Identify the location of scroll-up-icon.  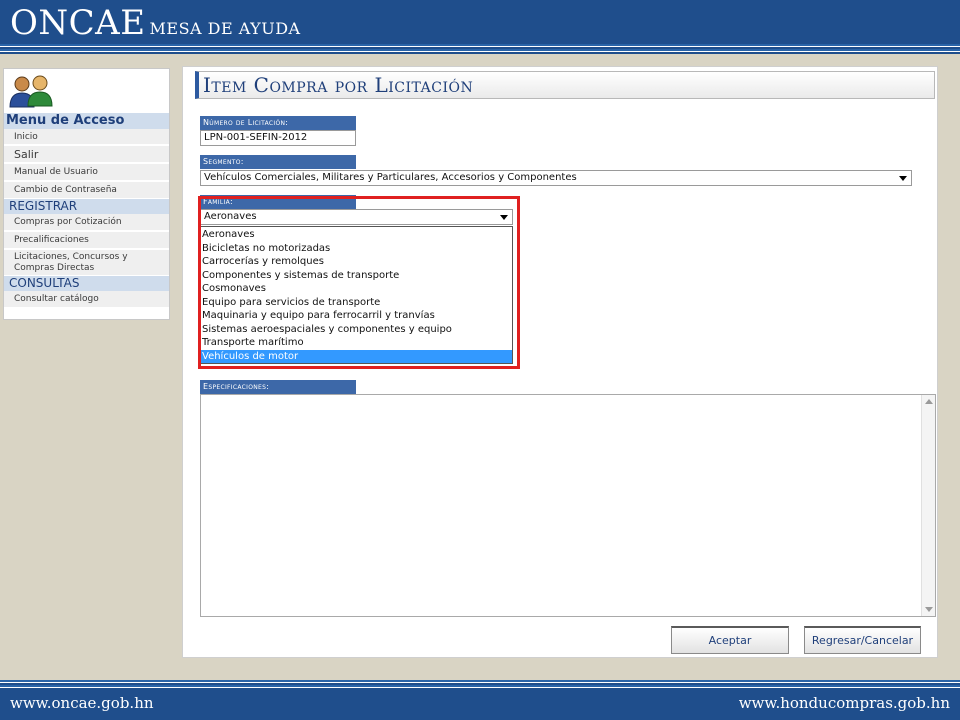
(929, 401).